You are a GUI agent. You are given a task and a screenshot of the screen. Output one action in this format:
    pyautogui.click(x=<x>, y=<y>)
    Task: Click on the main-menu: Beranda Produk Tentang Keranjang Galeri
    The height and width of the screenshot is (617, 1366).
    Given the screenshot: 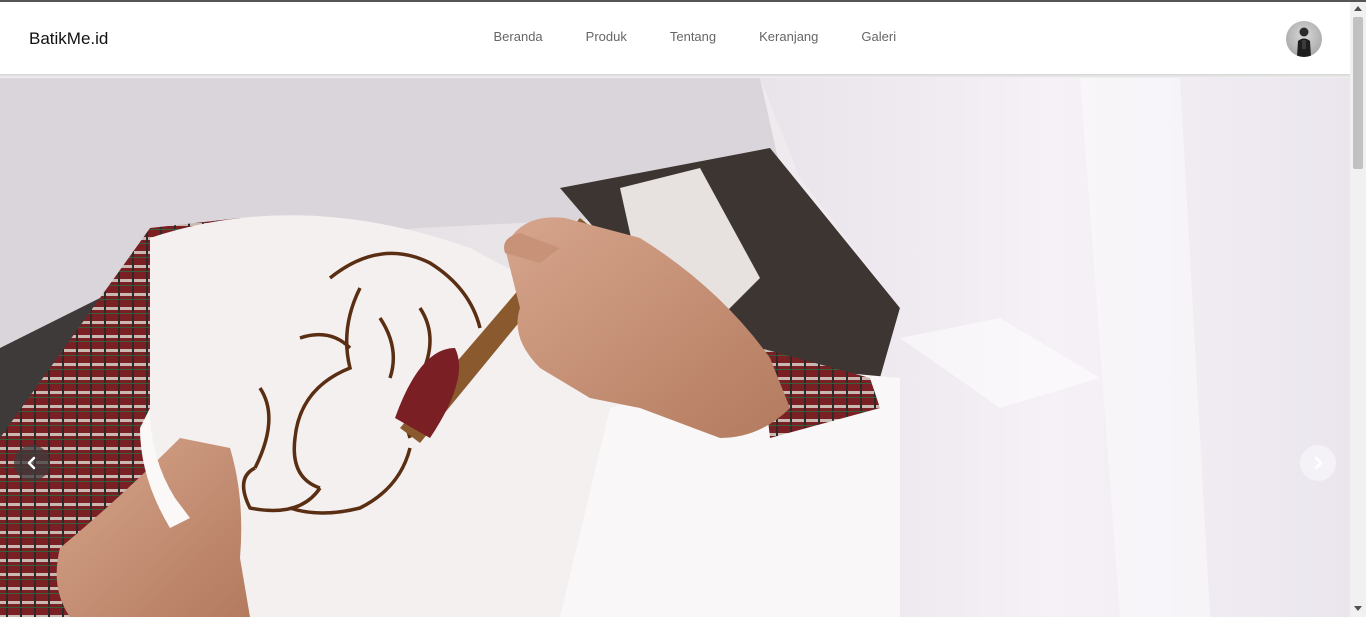 What is the action you would take?
    pyautogui.click(x=695, y=36)
    